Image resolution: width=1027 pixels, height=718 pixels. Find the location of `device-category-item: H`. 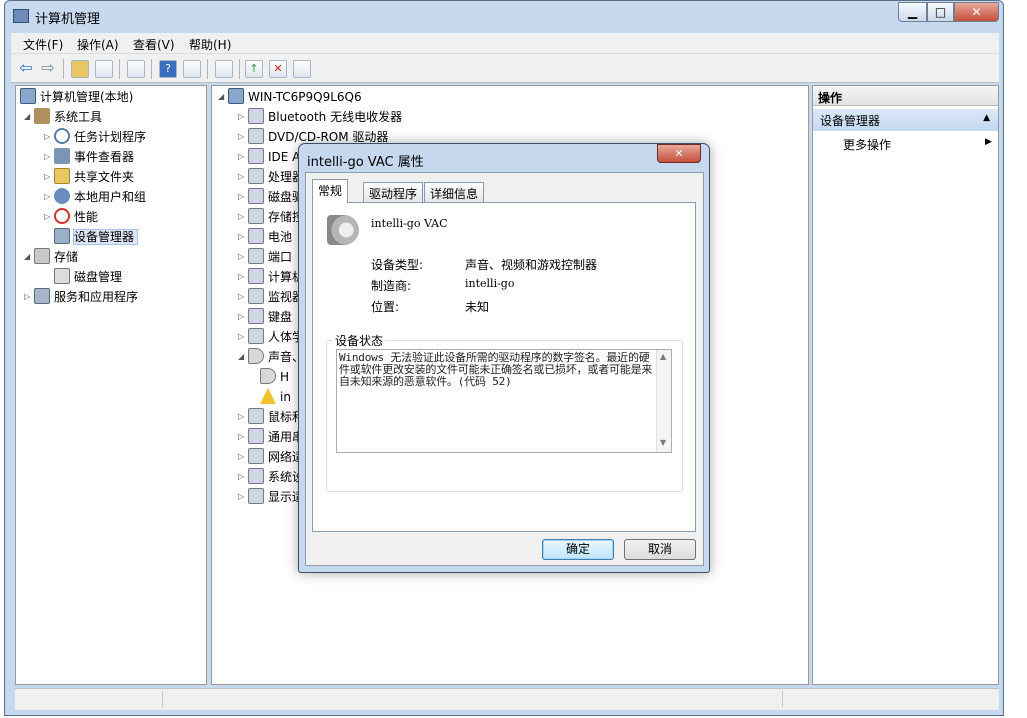

device-category-item: H is located at coordinates (269, 377).